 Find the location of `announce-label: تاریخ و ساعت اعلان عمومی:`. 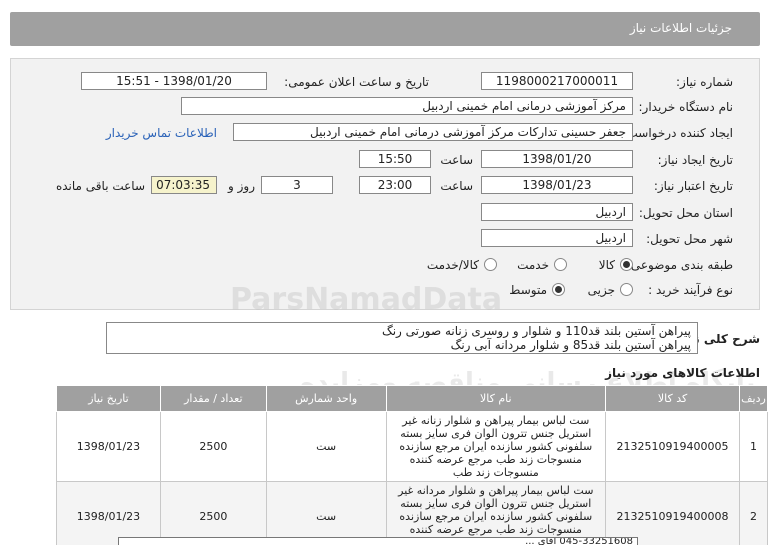

announce-label: تاریخ و ساعت اعلان عمومی: is located at coordinates (356, 82).